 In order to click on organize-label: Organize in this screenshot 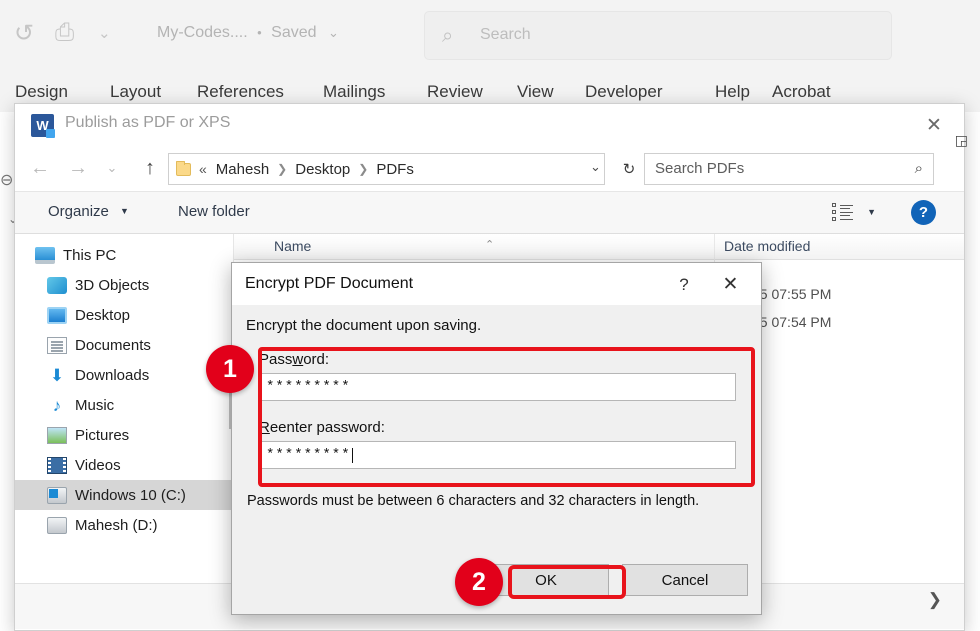, I will do `click(78, 211)`.